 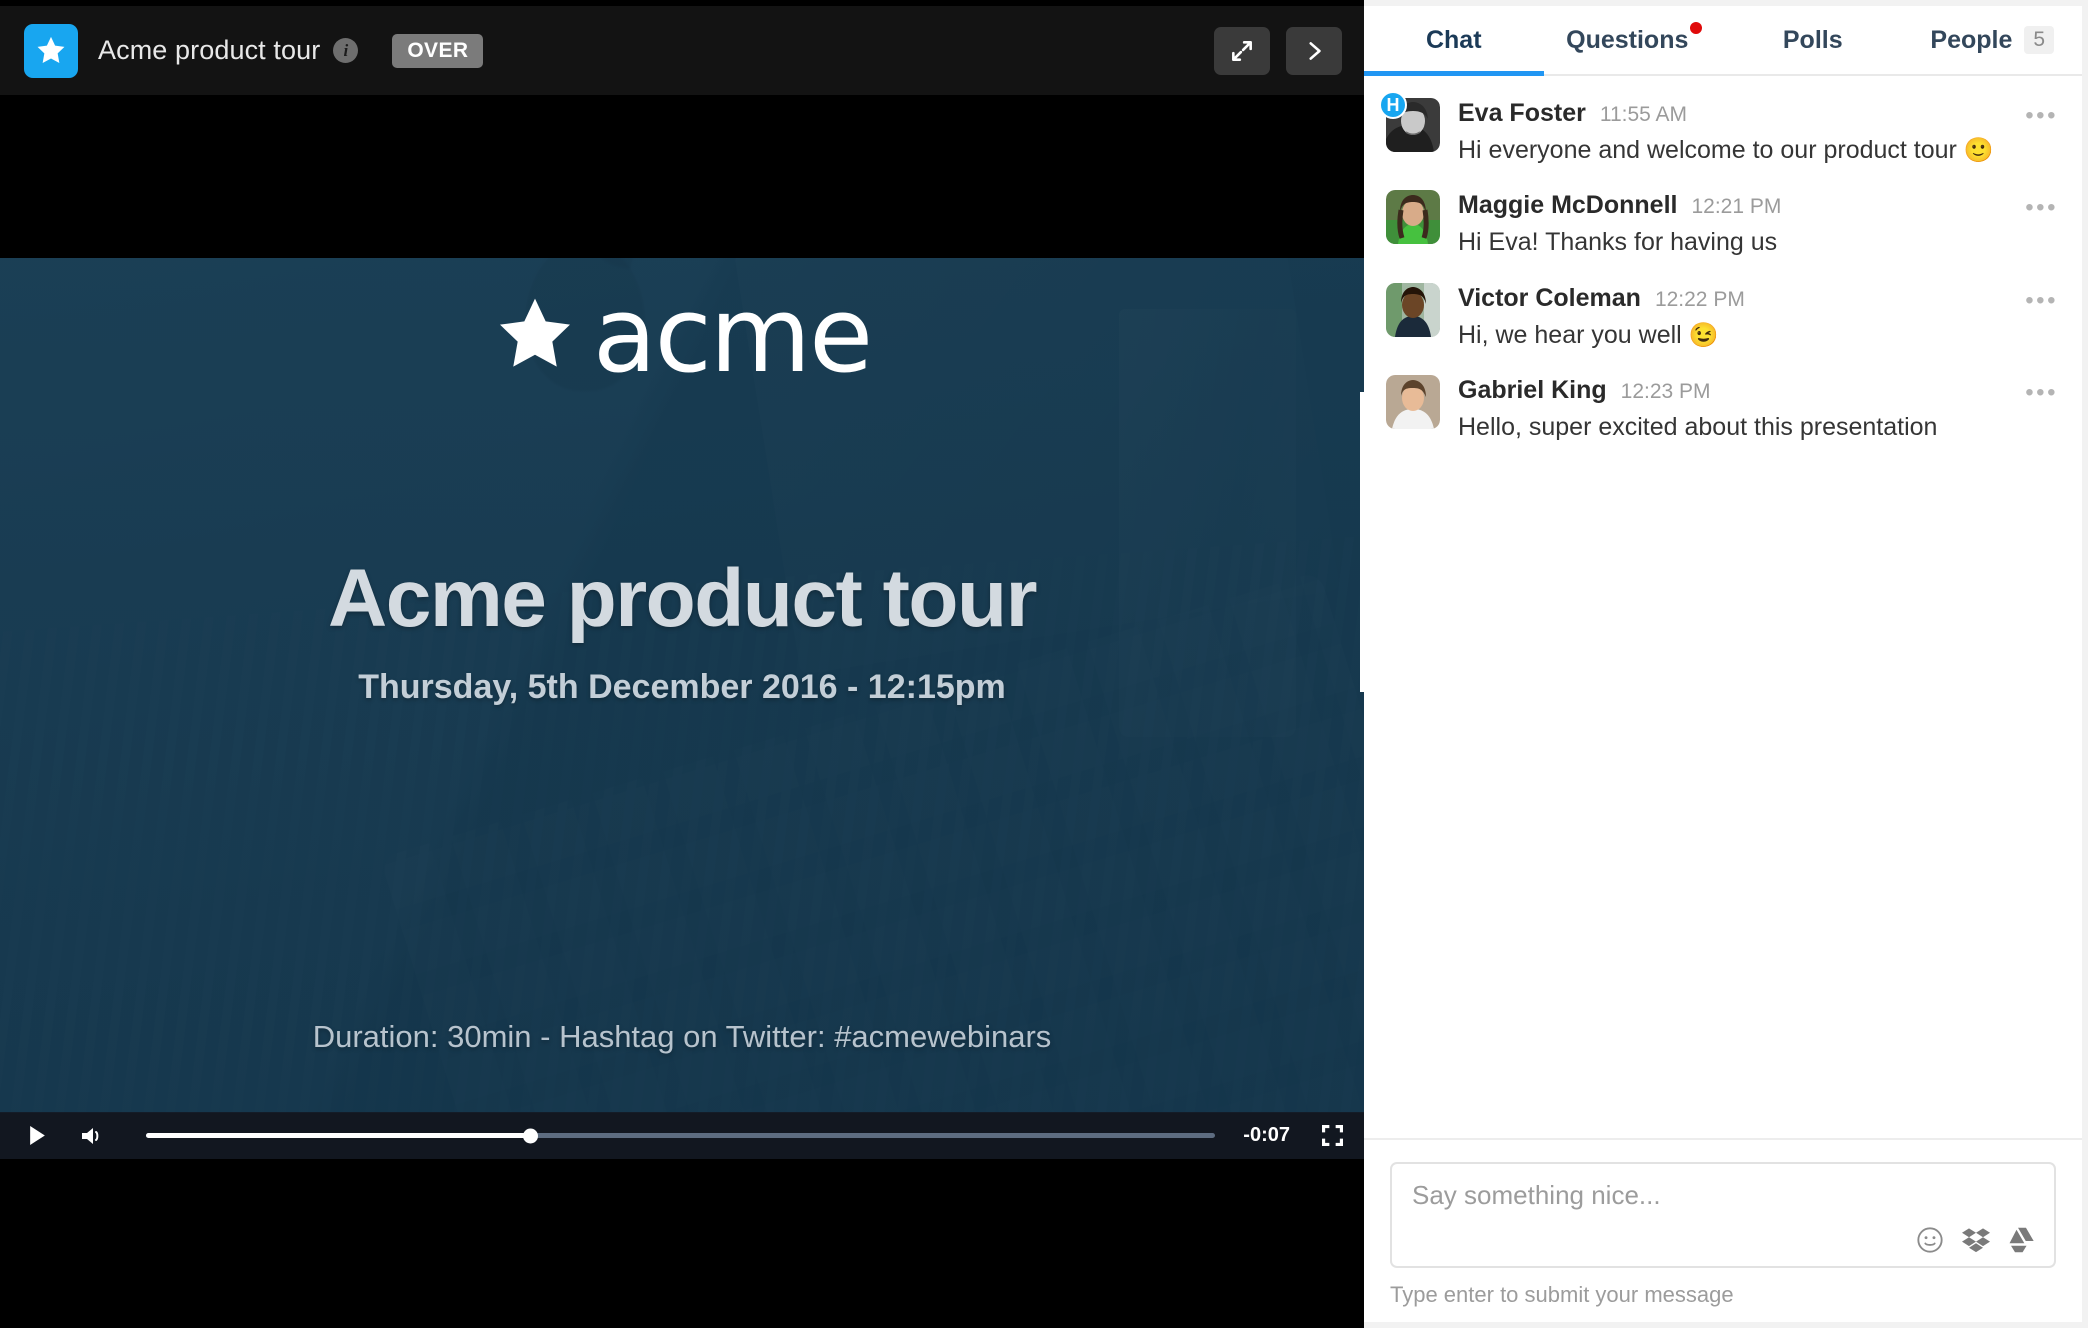 I want to click on message-text-content: Hi Eva! Thanks for having us, so click(x=1618, y=242).